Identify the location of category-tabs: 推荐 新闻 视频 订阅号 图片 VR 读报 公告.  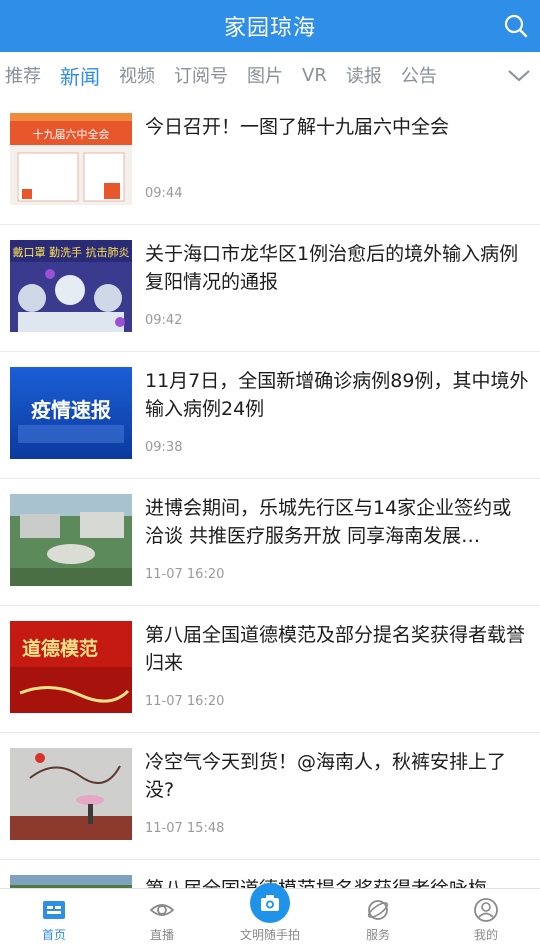
(270, 75).